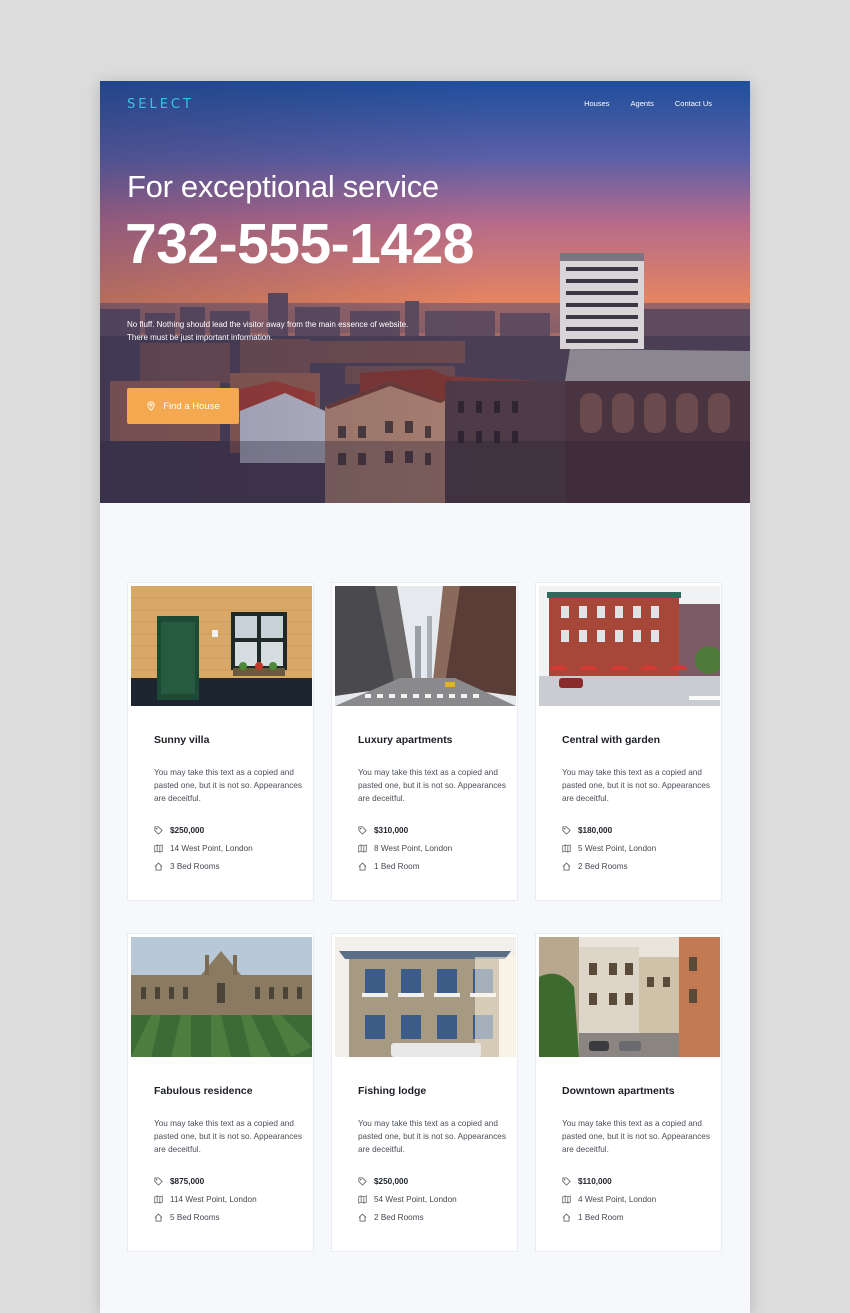  What do you see at coordinates (595, 1181) in the screenshot?
I see `listing-price-value: $110,000` at bounding box center [595, 1181].